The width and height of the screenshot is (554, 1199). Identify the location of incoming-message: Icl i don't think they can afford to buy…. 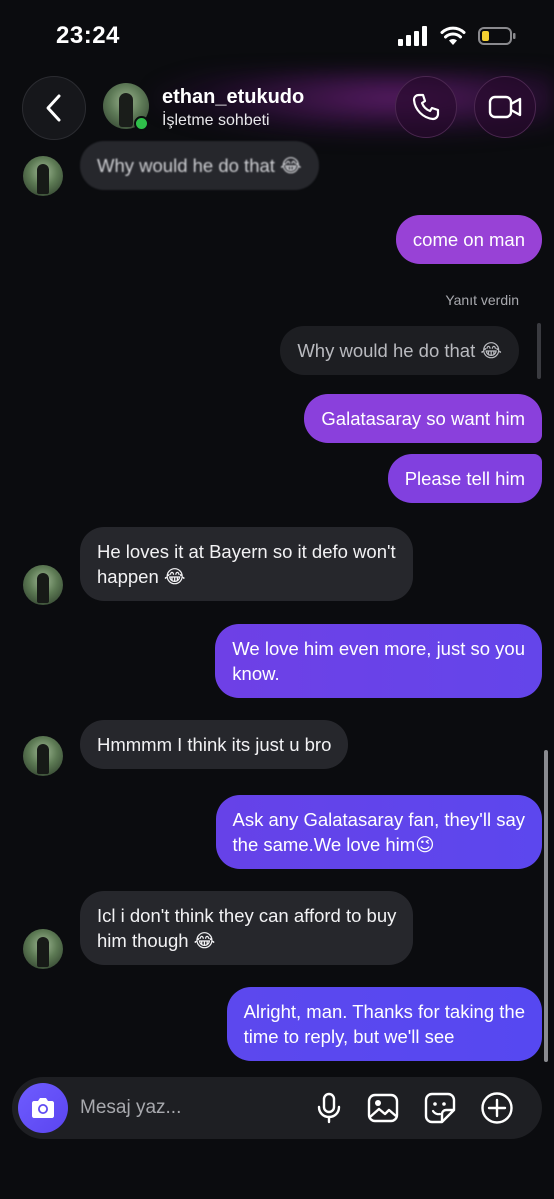
(247, 928).